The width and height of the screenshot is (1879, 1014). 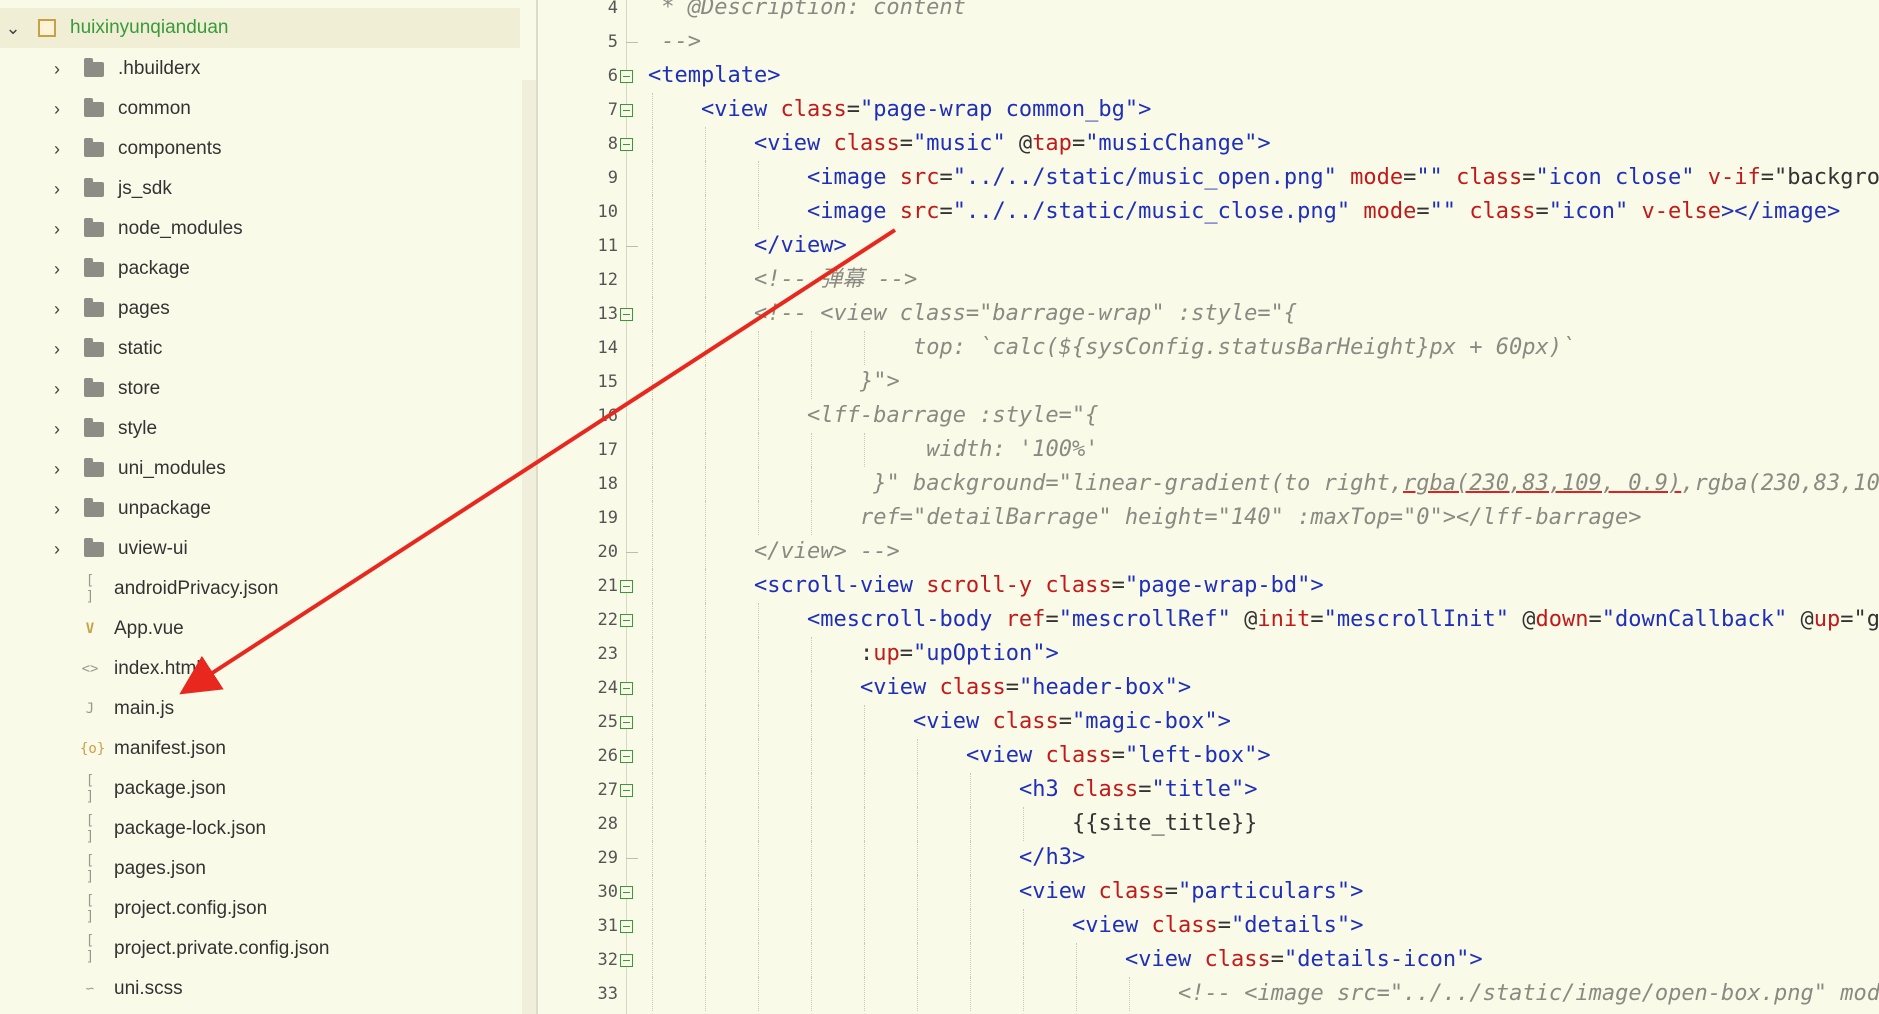 What do you see at coordinates (674, 42) in the screenshot?
I see `code-line: -->` at bounding box center [674, 42].